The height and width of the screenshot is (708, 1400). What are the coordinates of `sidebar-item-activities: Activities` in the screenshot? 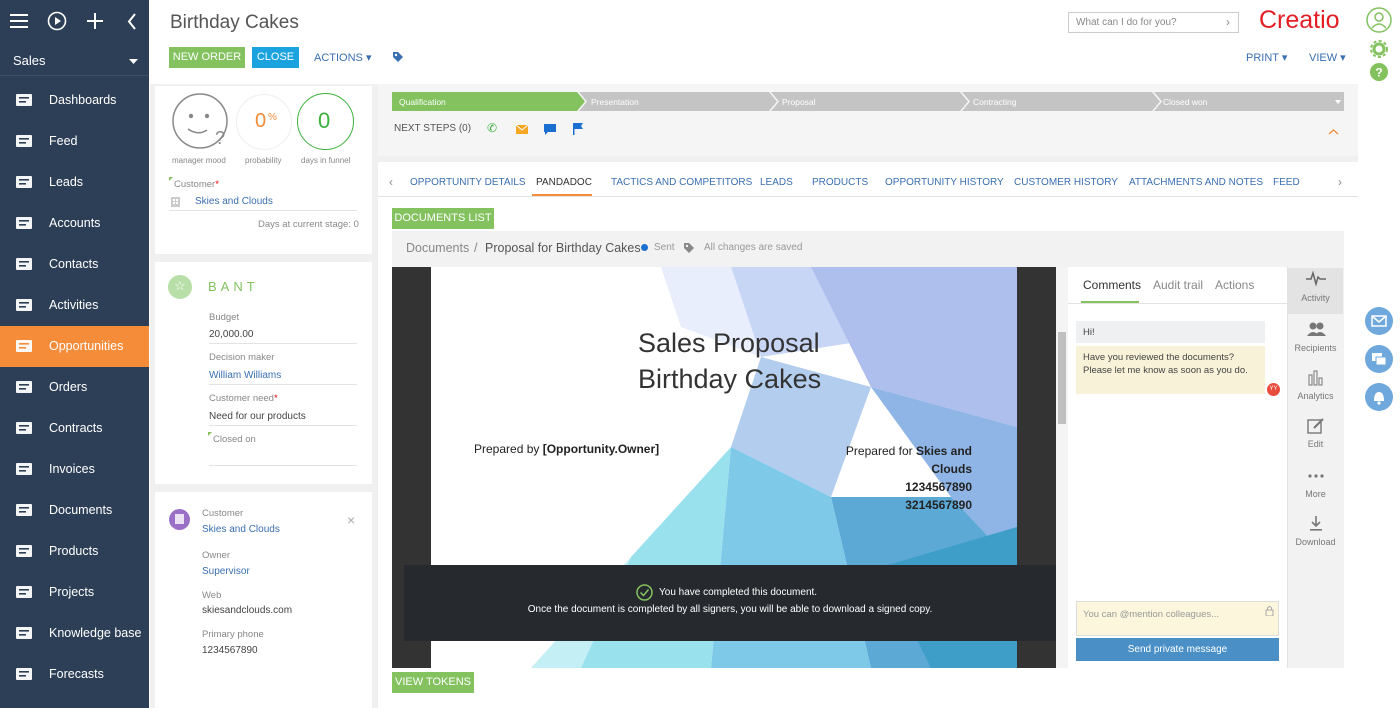 It's located at (74, 305).